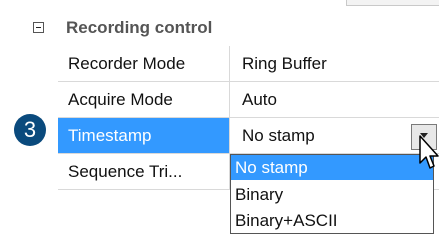  What do you see at coordinates (30, 130) in the screenshot?
I see `step-number-badge: 3` at bounding box center [30, 130].